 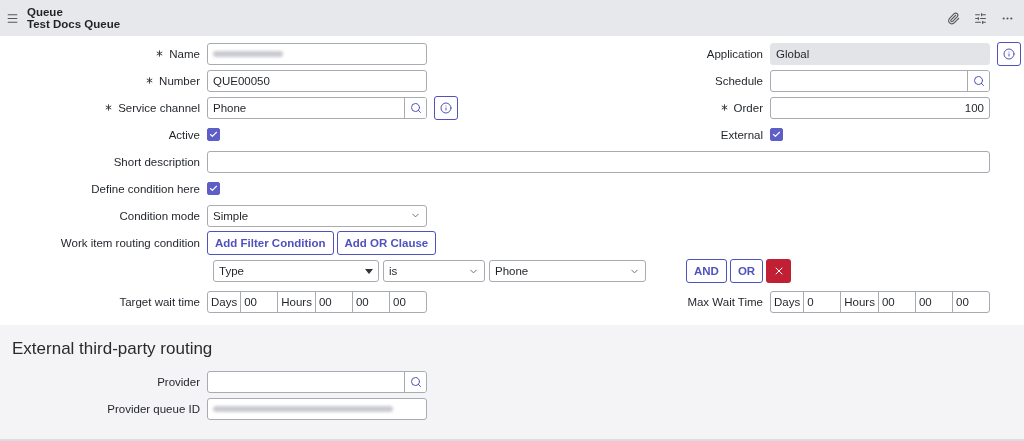 I want to click on delete-button, so click(x=779, y=271).